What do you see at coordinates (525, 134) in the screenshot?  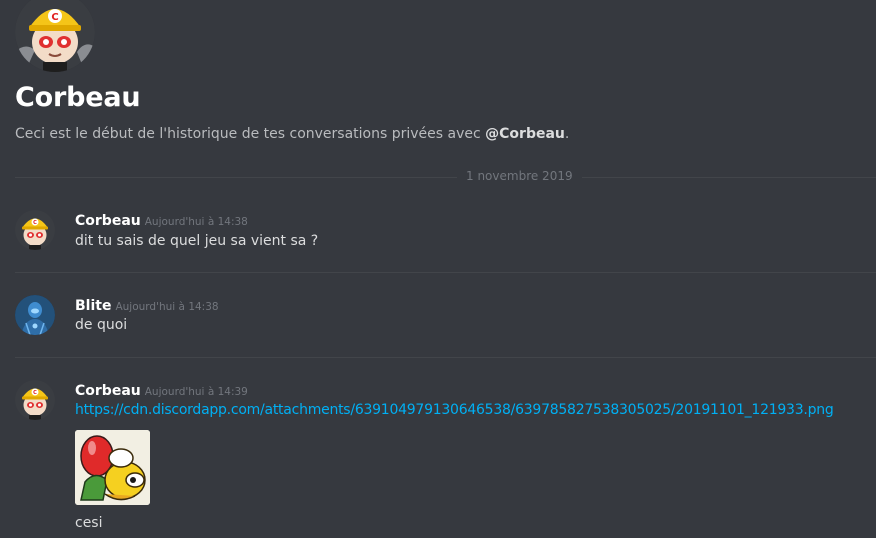 I see `intro-mention: @Corbeau` at bounding box center [525, 134].